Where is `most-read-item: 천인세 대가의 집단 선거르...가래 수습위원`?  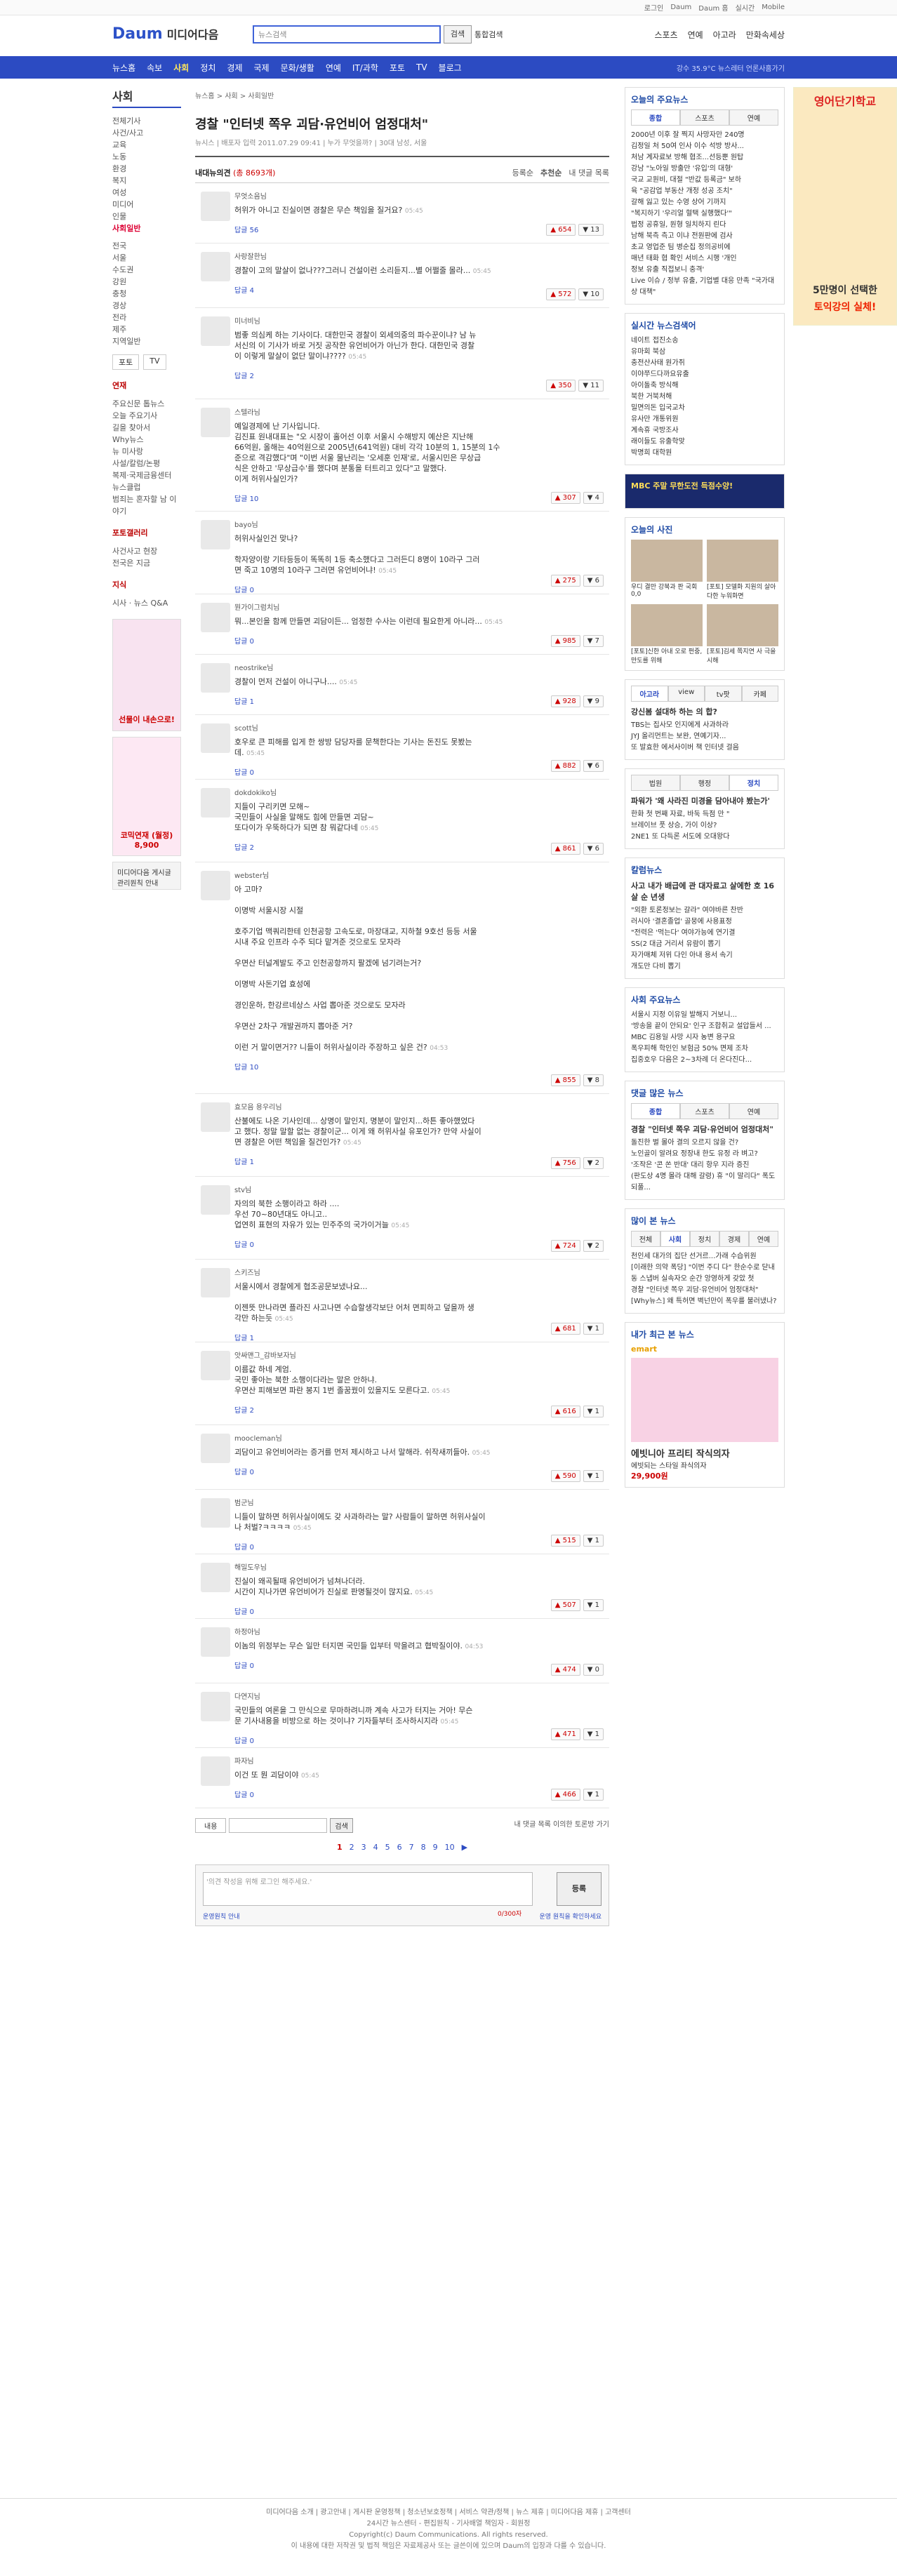 most-read-item: 천인세 대가의 집단 선거르...가래 수습위원 is located at coordinates (704, 1256).